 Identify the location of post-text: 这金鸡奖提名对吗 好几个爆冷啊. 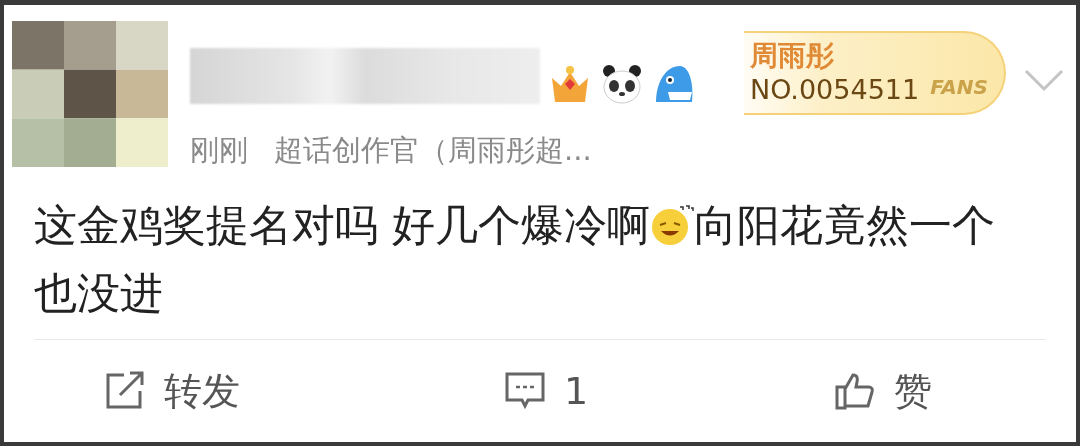
(342, 225).